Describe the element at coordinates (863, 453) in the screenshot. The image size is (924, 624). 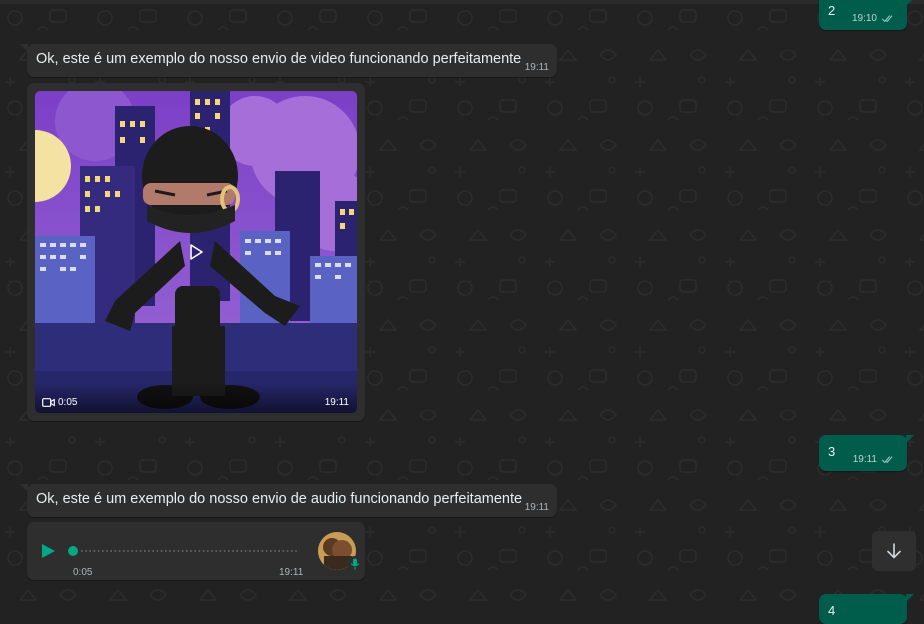
I see `outgoing-message-3: 3 19:11` at that location.